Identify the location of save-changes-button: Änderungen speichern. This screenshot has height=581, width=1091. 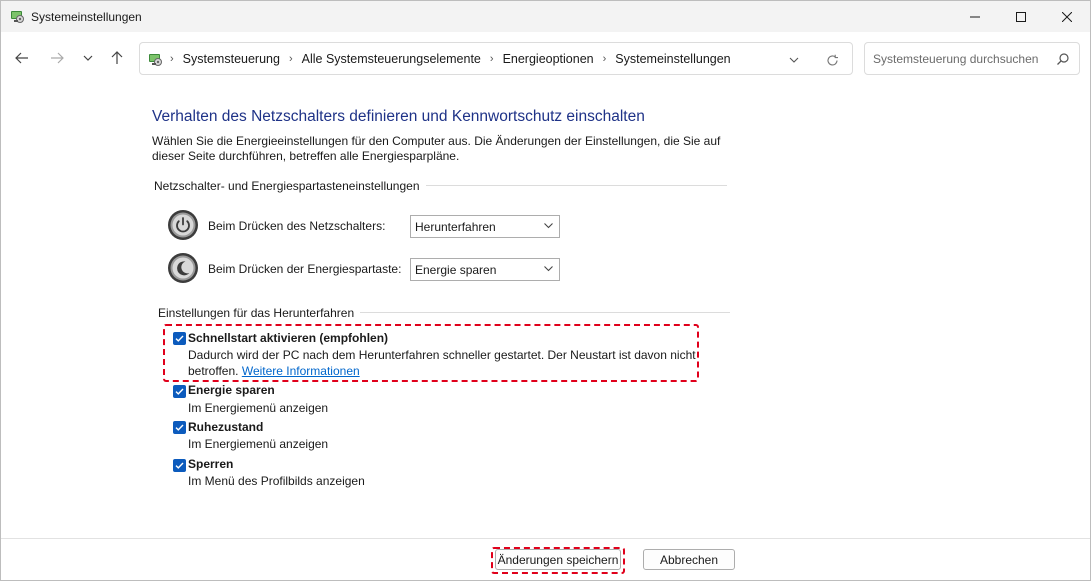
(558, 559).